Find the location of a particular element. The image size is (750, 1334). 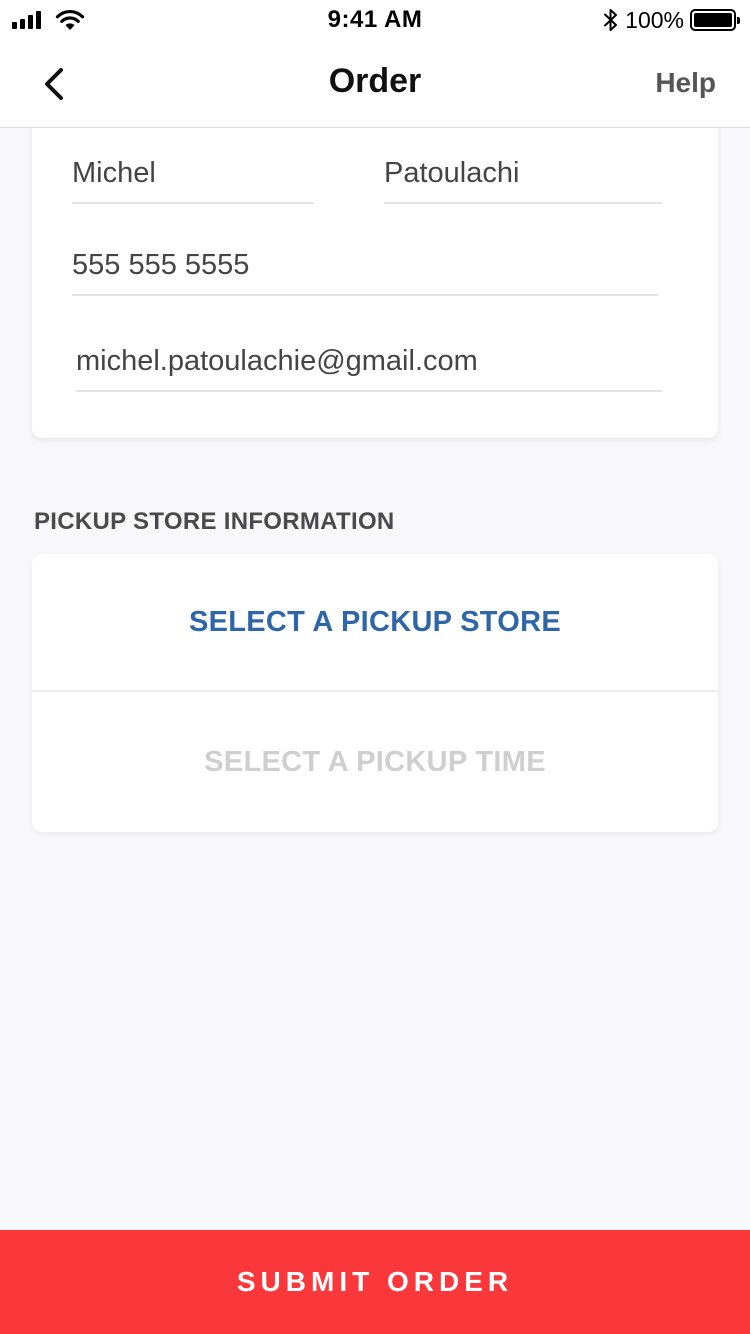

battery-fill is located at coordinates (713, 20).